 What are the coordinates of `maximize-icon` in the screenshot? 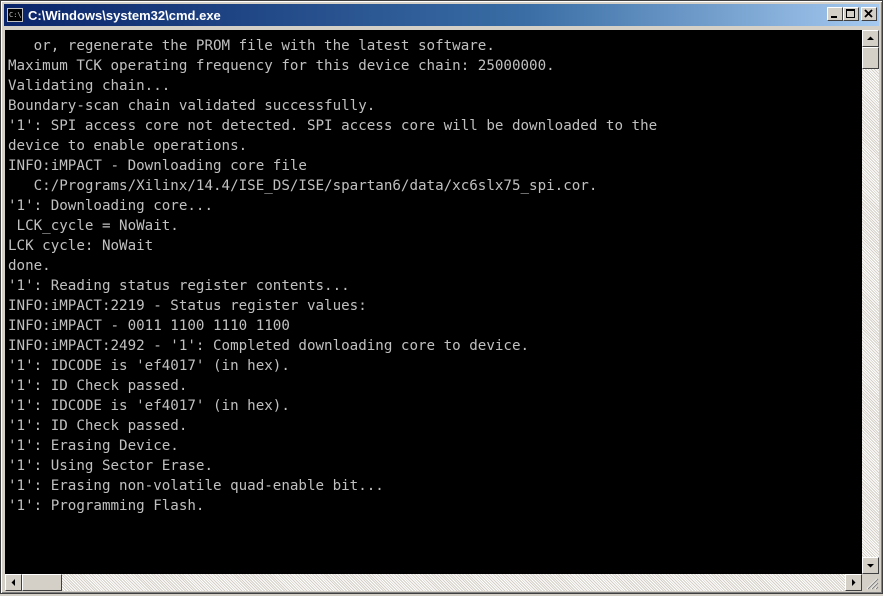 It's located at (850, 13).